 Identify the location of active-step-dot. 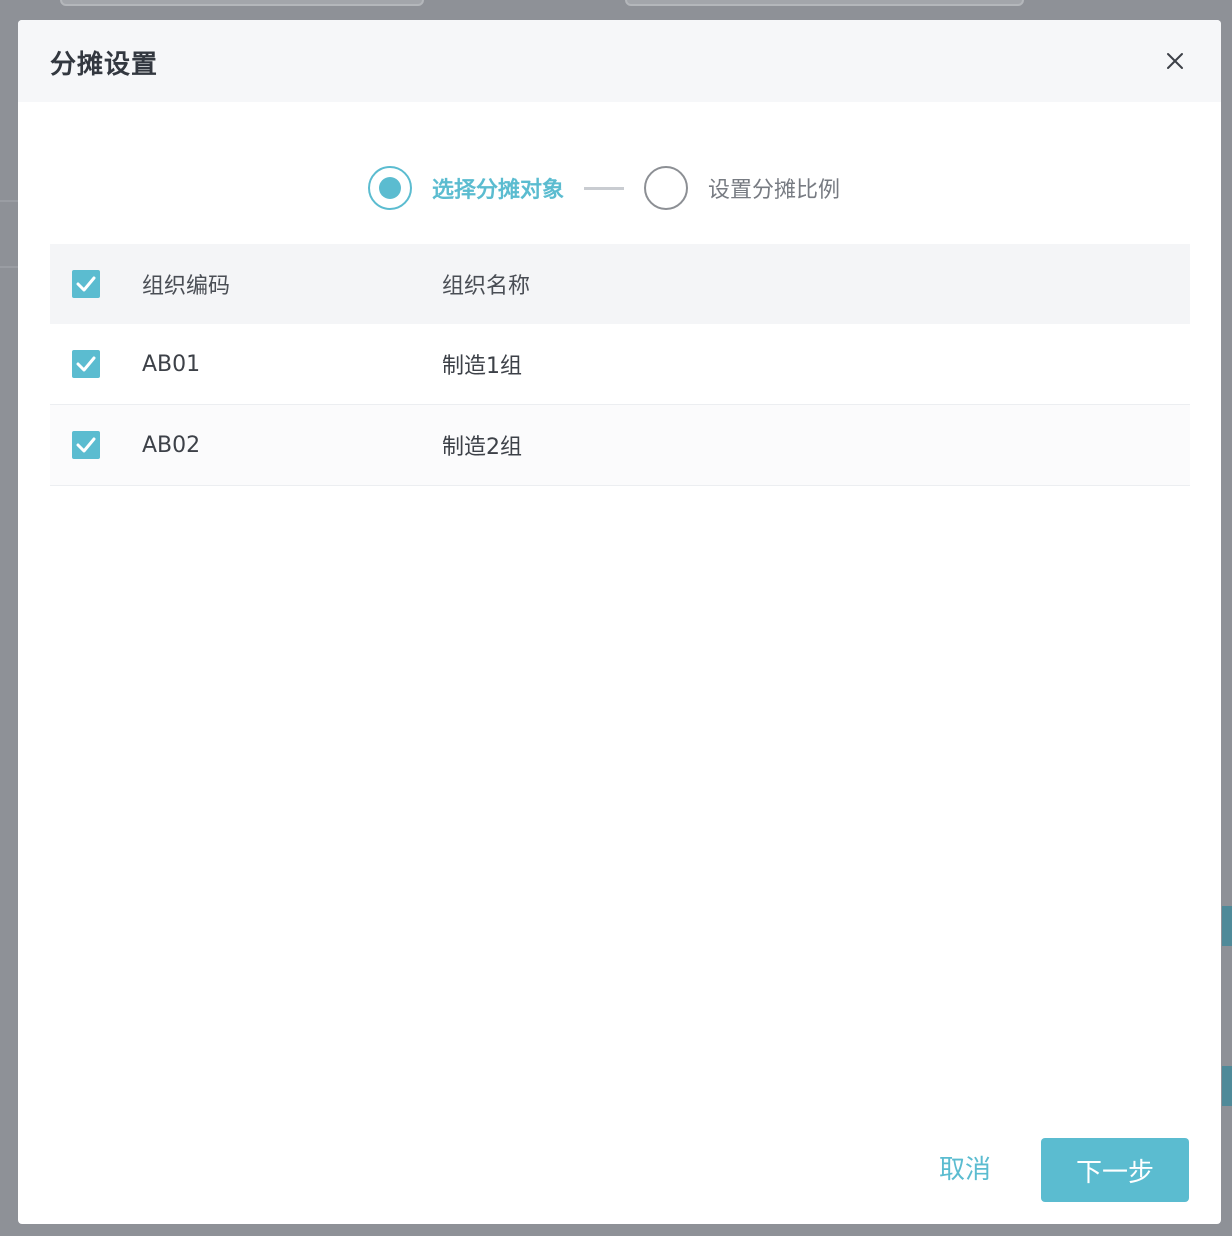
(390, 188).